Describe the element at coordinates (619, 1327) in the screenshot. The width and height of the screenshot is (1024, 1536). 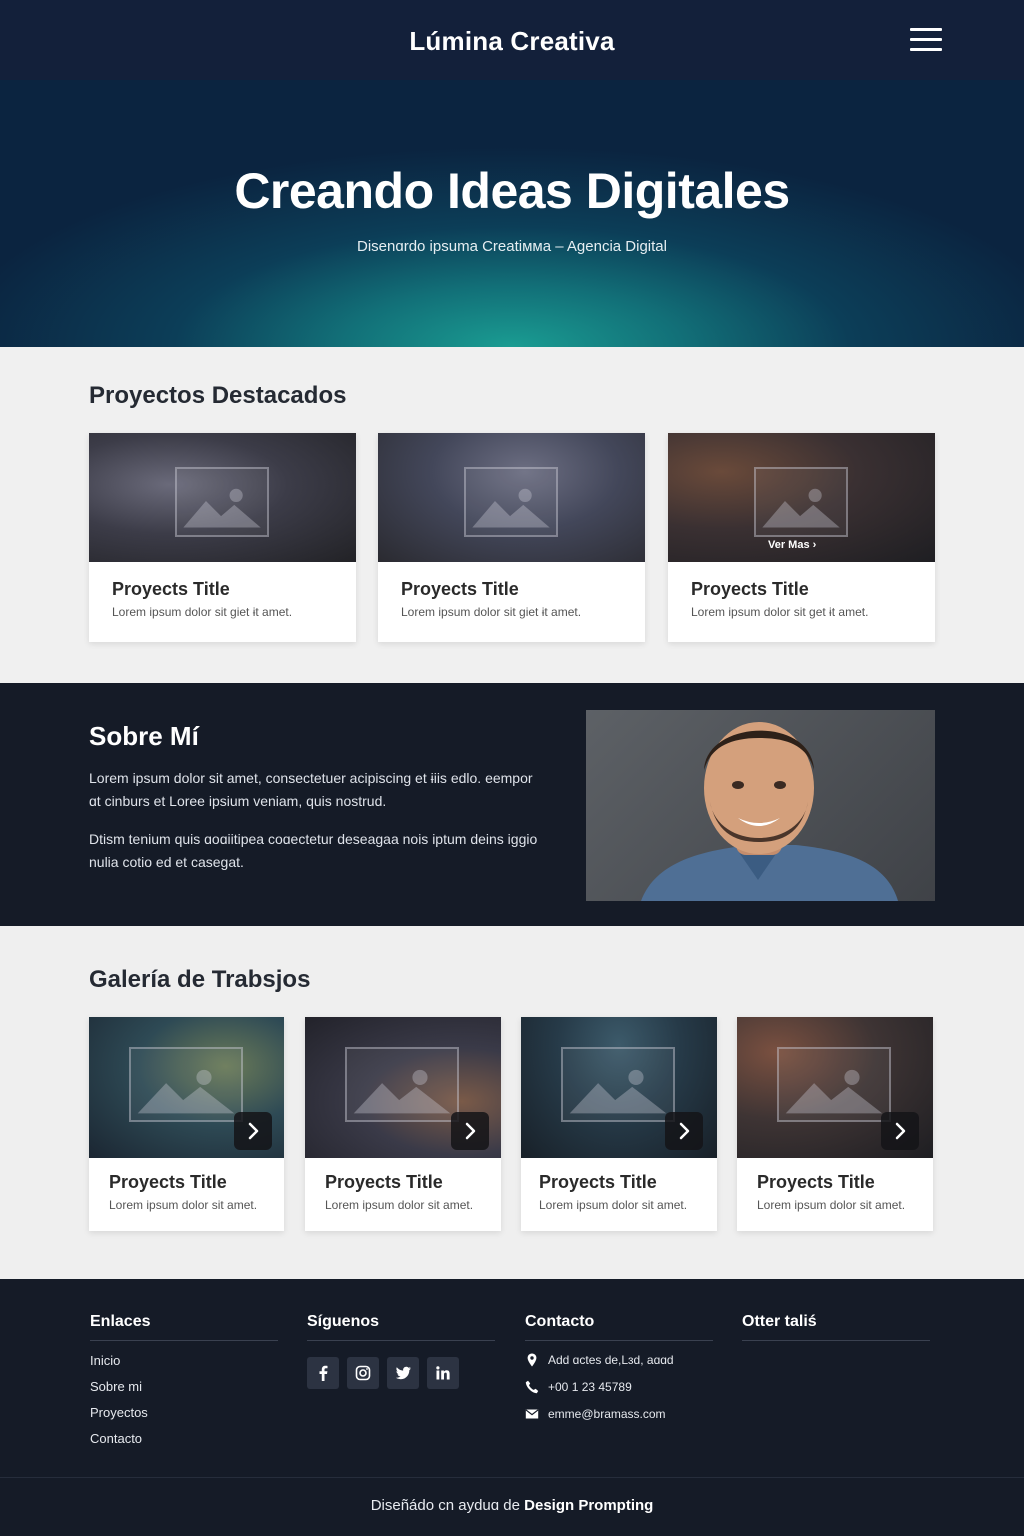
I see `footer-contact-title: Contacto` at that location.